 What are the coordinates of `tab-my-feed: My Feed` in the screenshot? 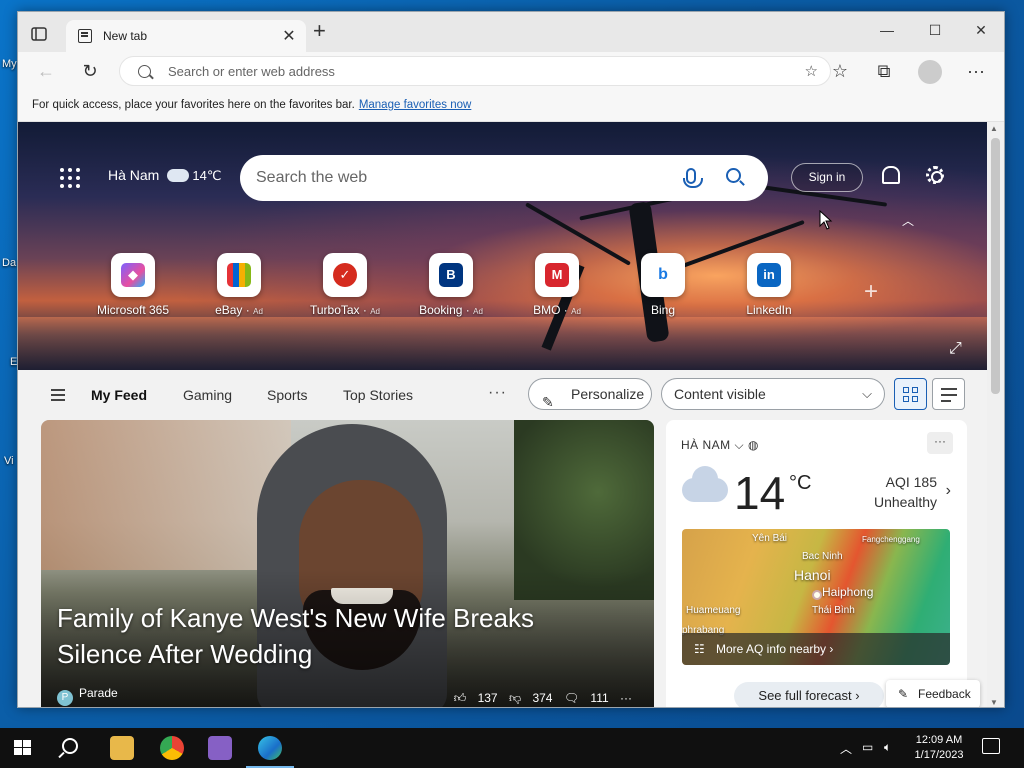 It's located at (119, 395).